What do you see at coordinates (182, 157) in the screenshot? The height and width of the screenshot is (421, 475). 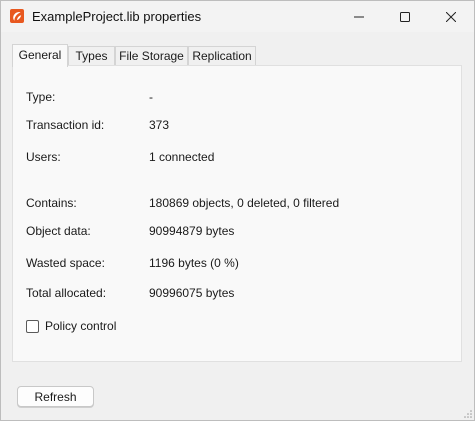 I see `users-value: 1 connected` at bounding box center [182, 157].